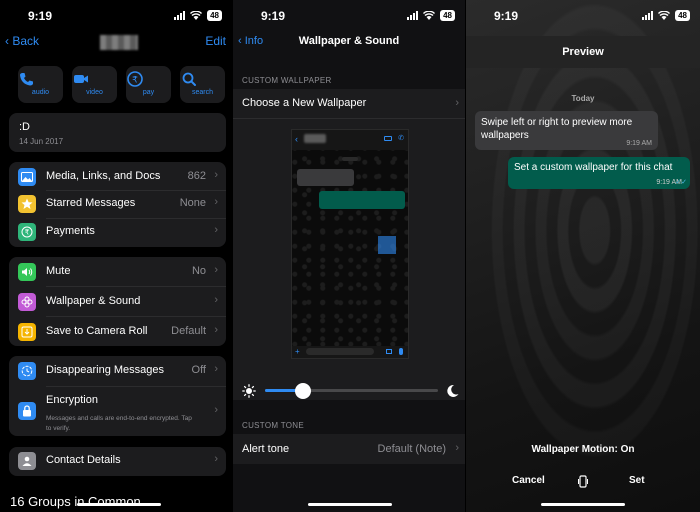  Describe the element at coordinates (91, 203) in the screenshot. I see `starred-label: Starred Messages` at that location.